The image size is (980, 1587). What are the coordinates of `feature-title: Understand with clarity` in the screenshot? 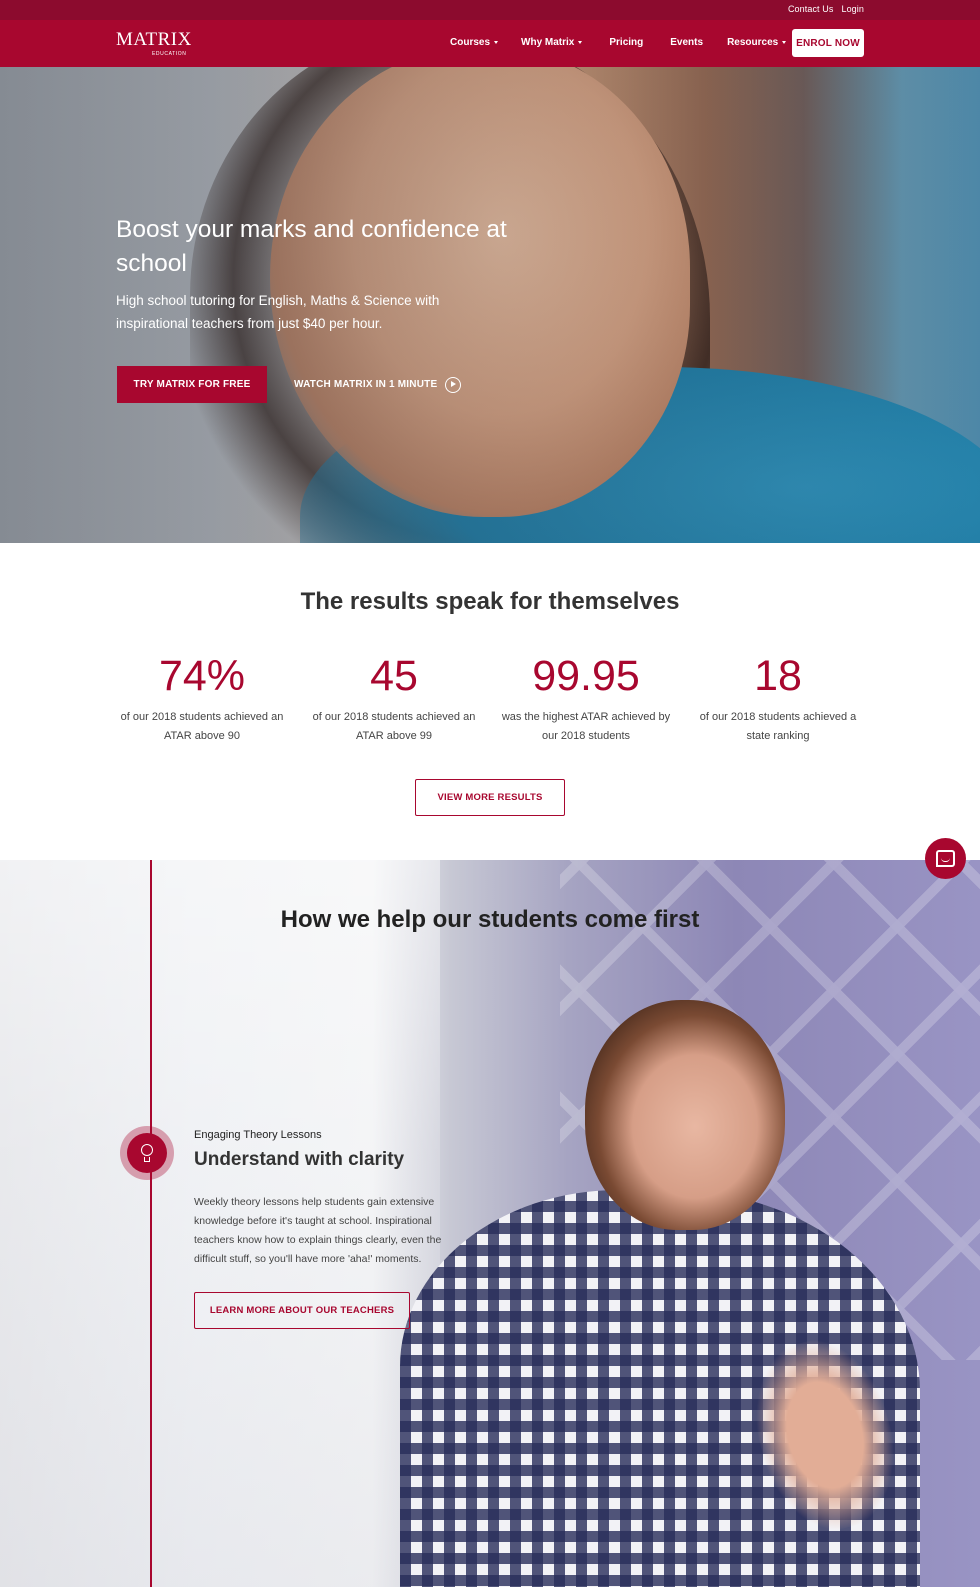 It's located at (299, 1159).